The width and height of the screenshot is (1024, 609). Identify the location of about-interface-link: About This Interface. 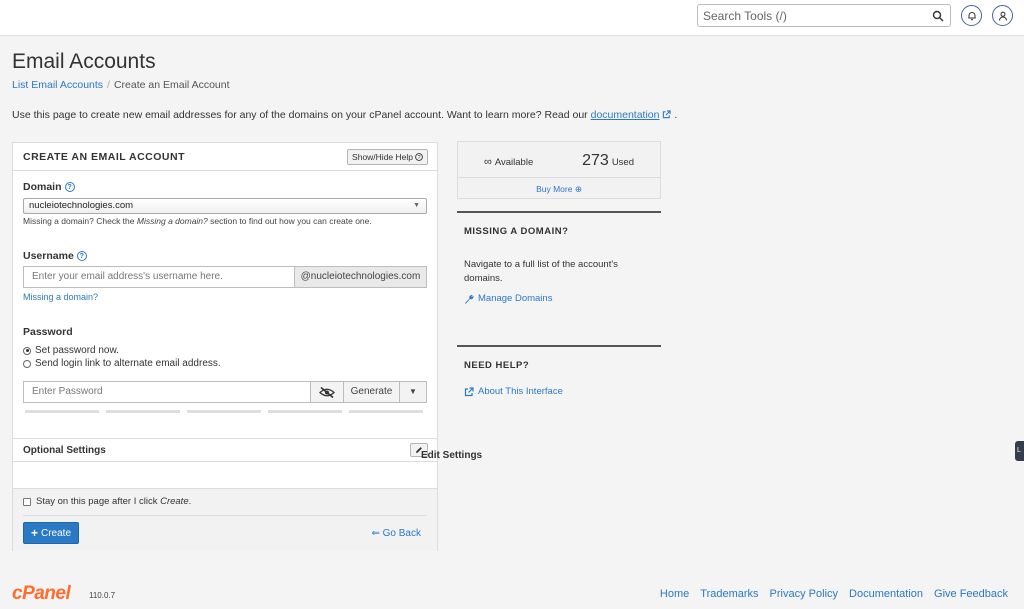
(513, 391).